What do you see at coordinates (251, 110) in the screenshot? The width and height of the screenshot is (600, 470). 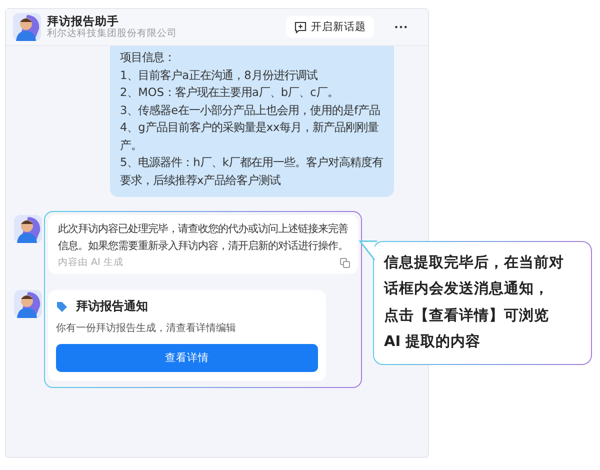 I see `message-line: 3、传感器e在一小部分产品上也会用，使用的是f产品` at bounding box center [251, 110].